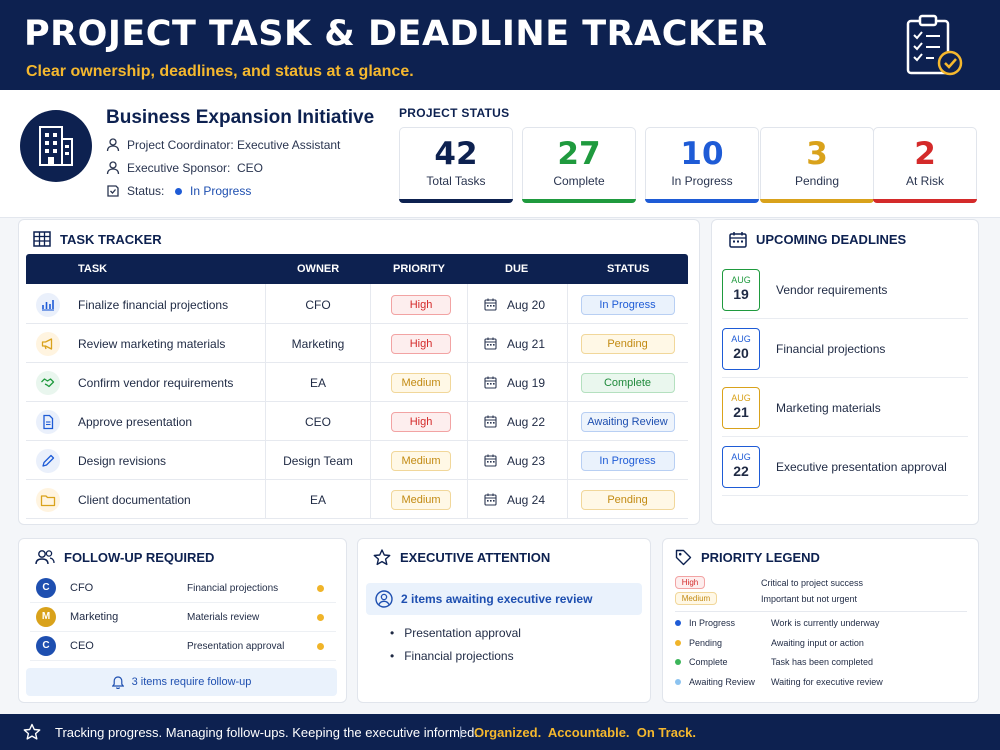 The height and width of the screenshot is (750, 1000). Describe the element at coordinates (627, 421) in the screenshot. I see `status-badge: Awaiting Review` at that location.